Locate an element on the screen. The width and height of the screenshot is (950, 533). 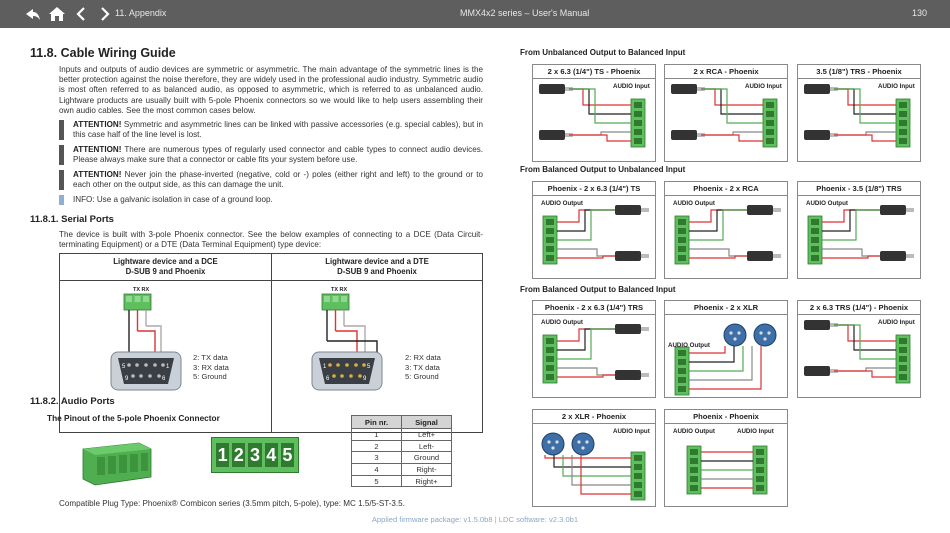
section-title: 11. Appendix is located at coordinates (140, 13).